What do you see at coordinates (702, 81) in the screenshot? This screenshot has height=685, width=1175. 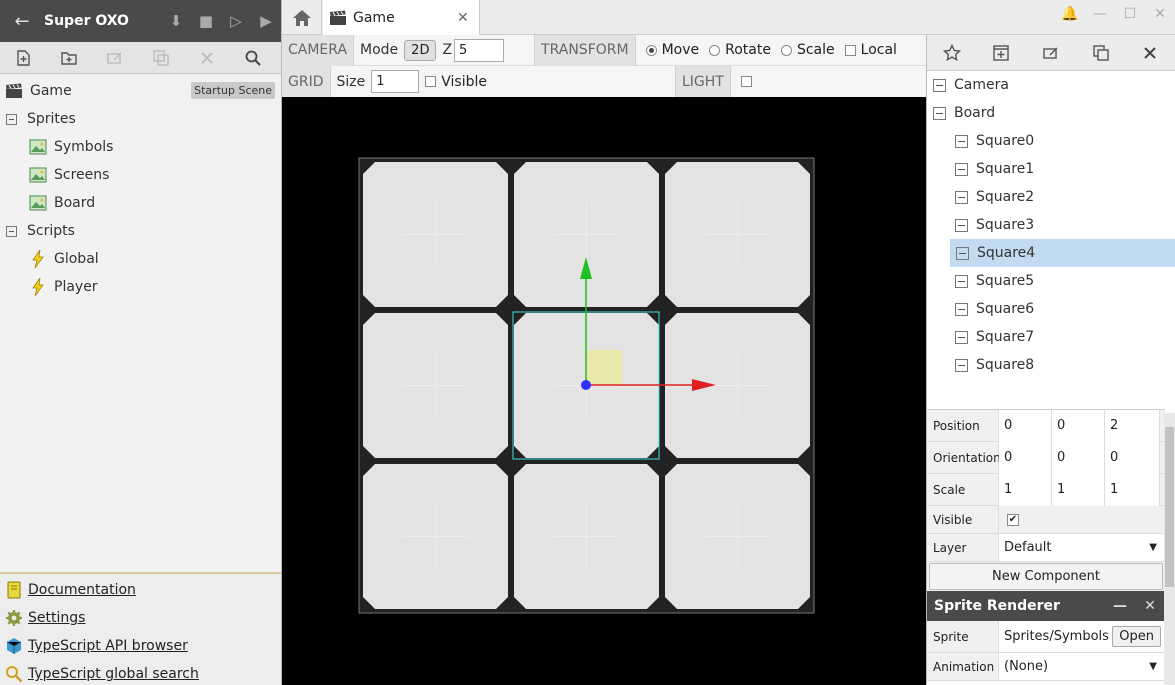 I see `light-section-label: LIGHT` at bounding box center [702, 81].